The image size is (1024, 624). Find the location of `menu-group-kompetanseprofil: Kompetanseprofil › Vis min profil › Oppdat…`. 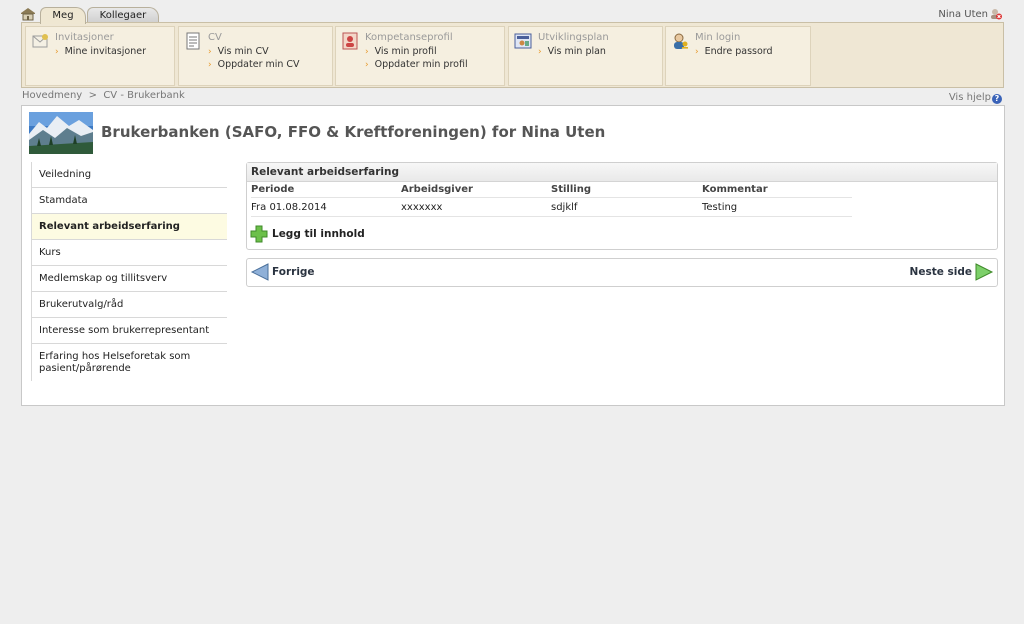

menu-group-kompetanseprofil: Kompetanseprofil › Vis min profil › Oppdat… is located at coordinates (420, 56).